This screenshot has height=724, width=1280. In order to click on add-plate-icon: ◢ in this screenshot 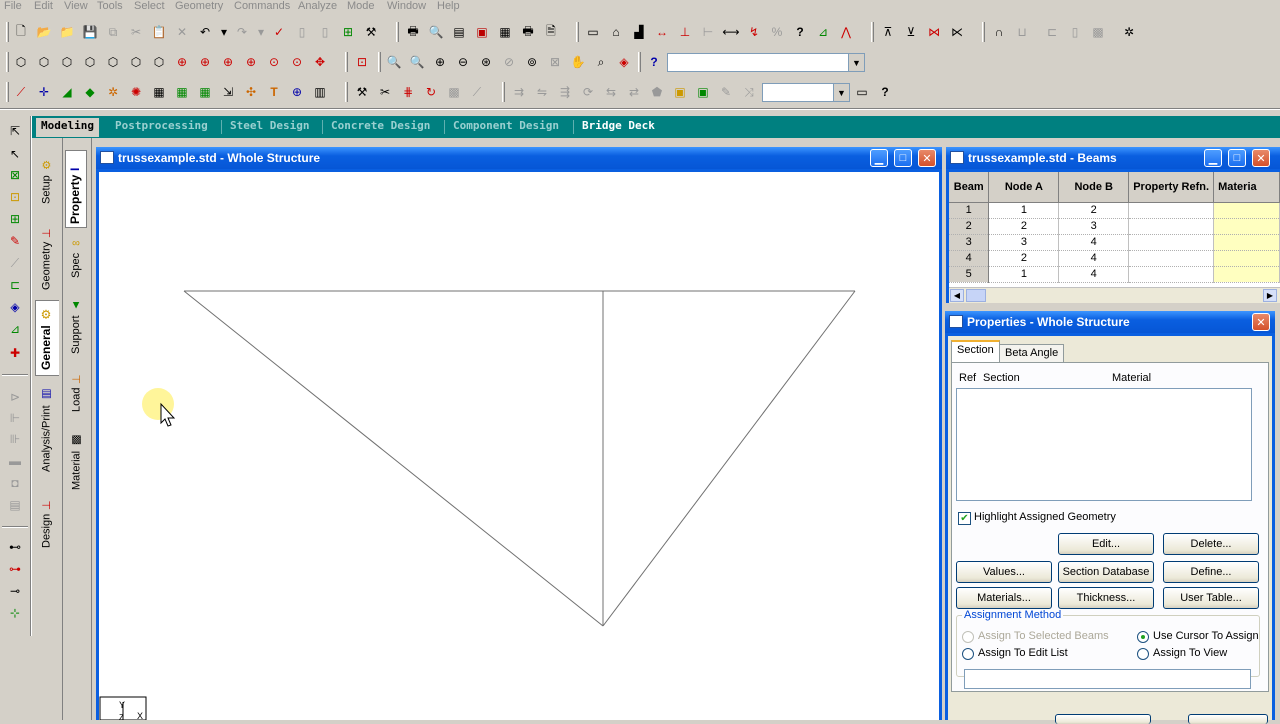, I will do `click(67, 92)`.